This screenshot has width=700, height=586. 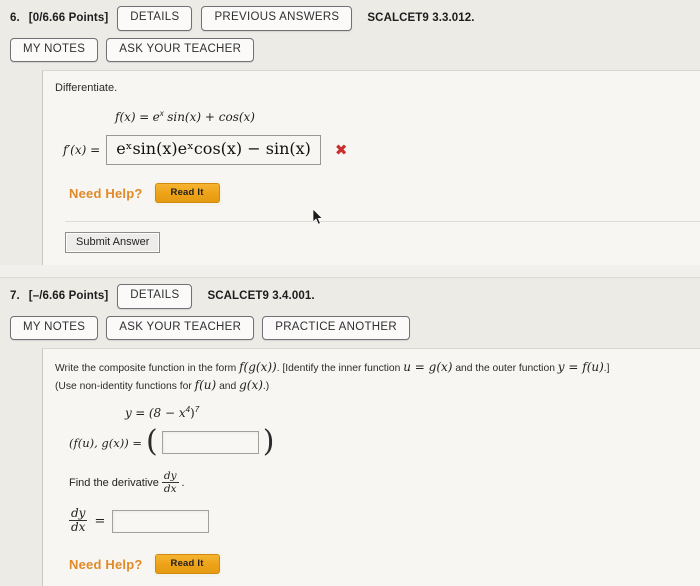 I want to click on ask-your-teacher-button-6: ASK YOUR TEACHER, so click(x=180, y=49).